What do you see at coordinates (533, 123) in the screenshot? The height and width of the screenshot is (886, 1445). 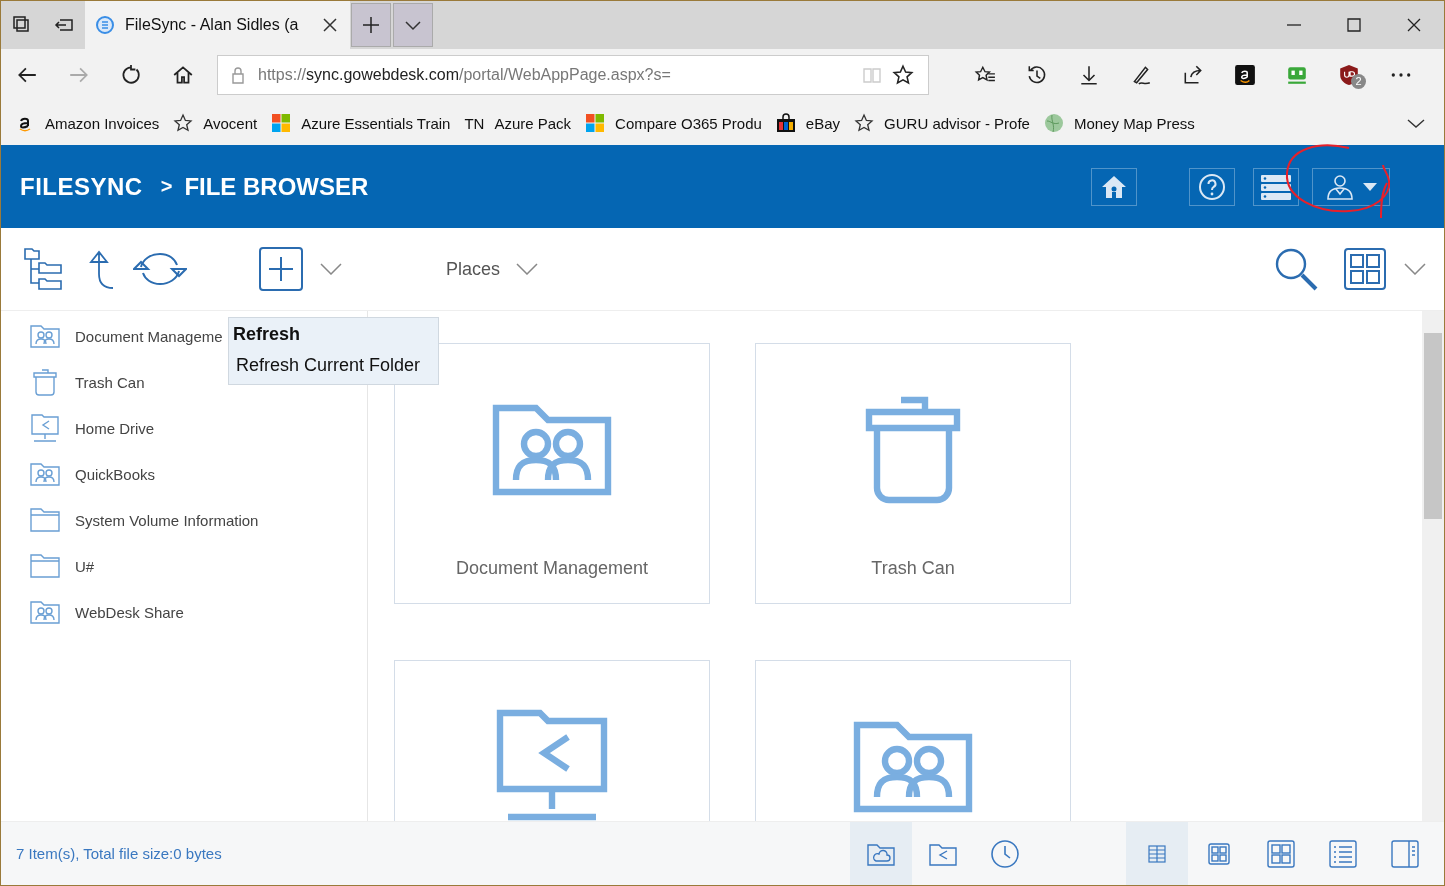 I see `favorite-link: Azure Pack` at bounding box center [533, 123].